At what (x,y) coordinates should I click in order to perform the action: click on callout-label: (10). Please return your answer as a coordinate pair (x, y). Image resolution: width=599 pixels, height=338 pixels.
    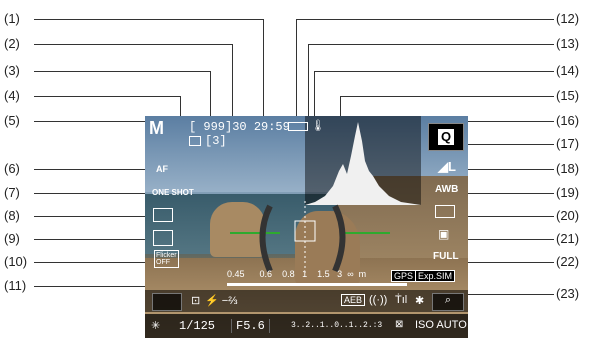
    Looking at the image, I should click on (16, 261).